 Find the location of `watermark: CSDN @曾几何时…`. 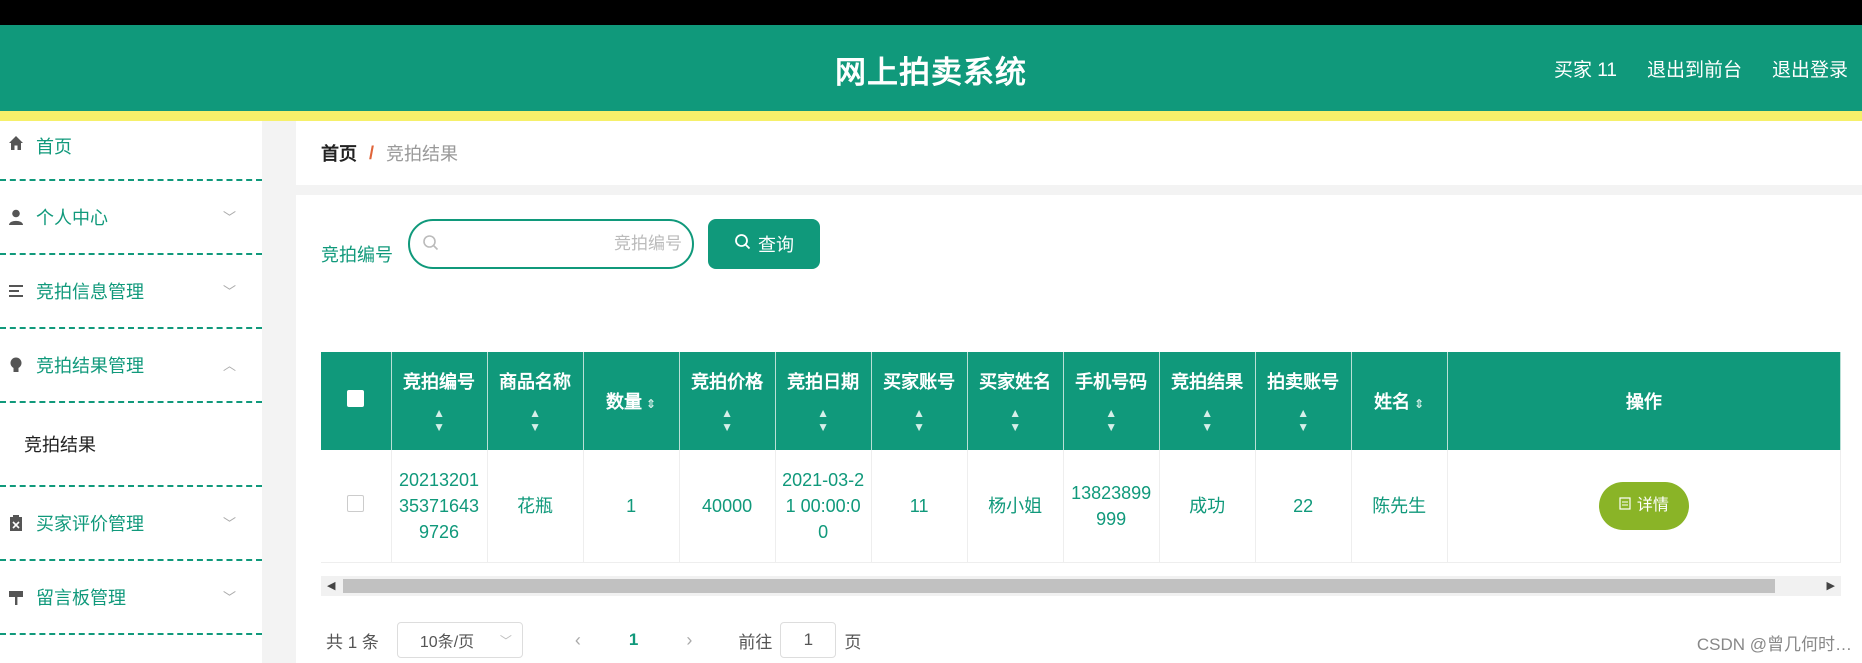

watermark: CSDN @曾几何时… is located at coordinates (1774, 644).